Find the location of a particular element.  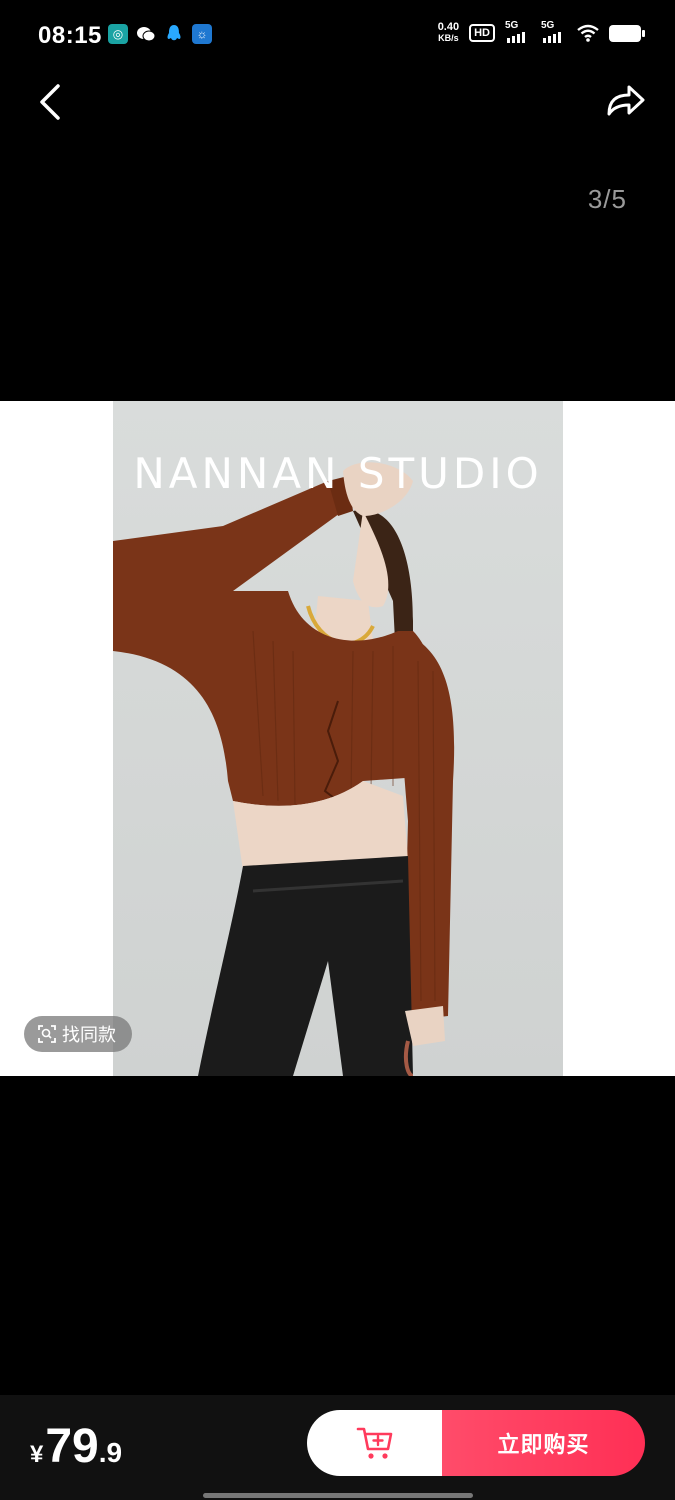

buy-now-button: 立即购买 is located at coordinates (543, 1443).